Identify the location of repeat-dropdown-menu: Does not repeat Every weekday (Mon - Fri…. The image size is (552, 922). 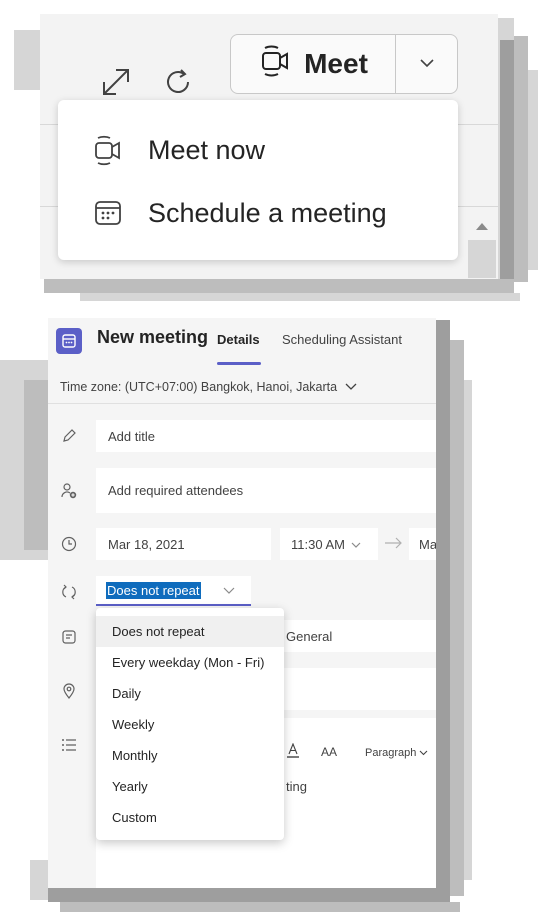
(190, 724).